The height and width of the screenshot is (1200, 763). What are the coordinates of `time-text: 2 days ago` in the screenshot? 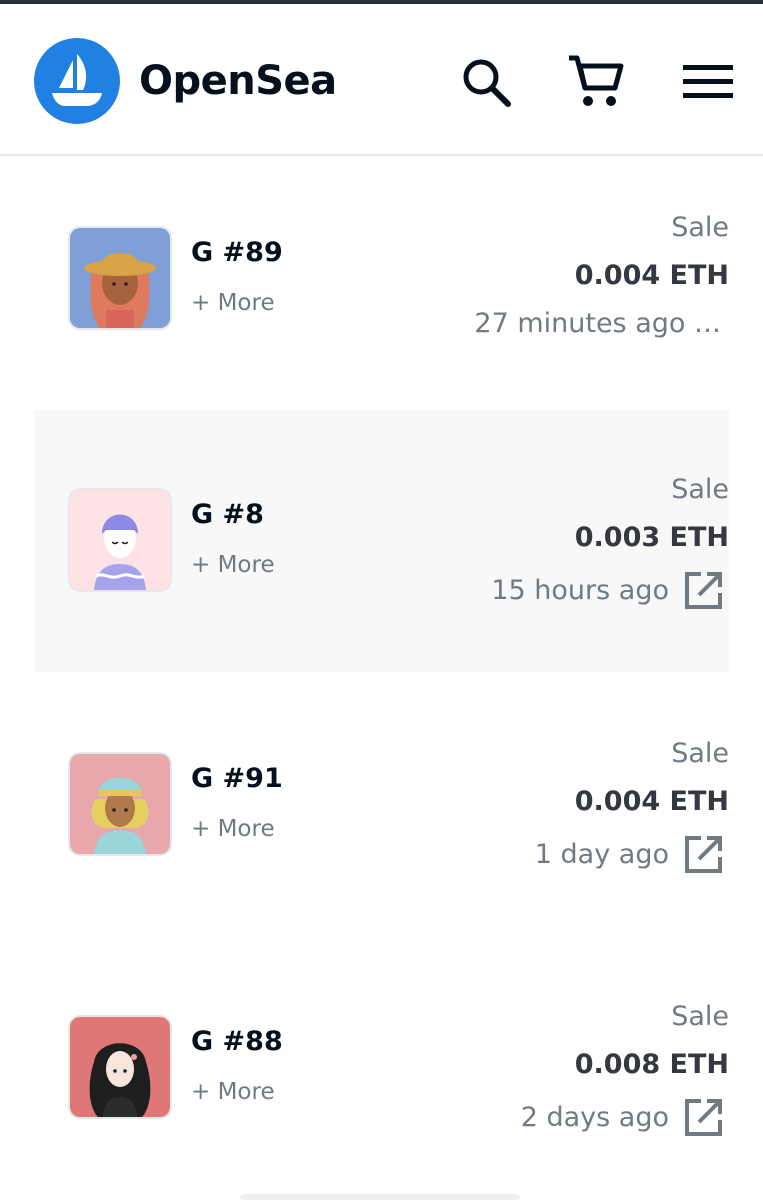 It's located at (594, 1117).